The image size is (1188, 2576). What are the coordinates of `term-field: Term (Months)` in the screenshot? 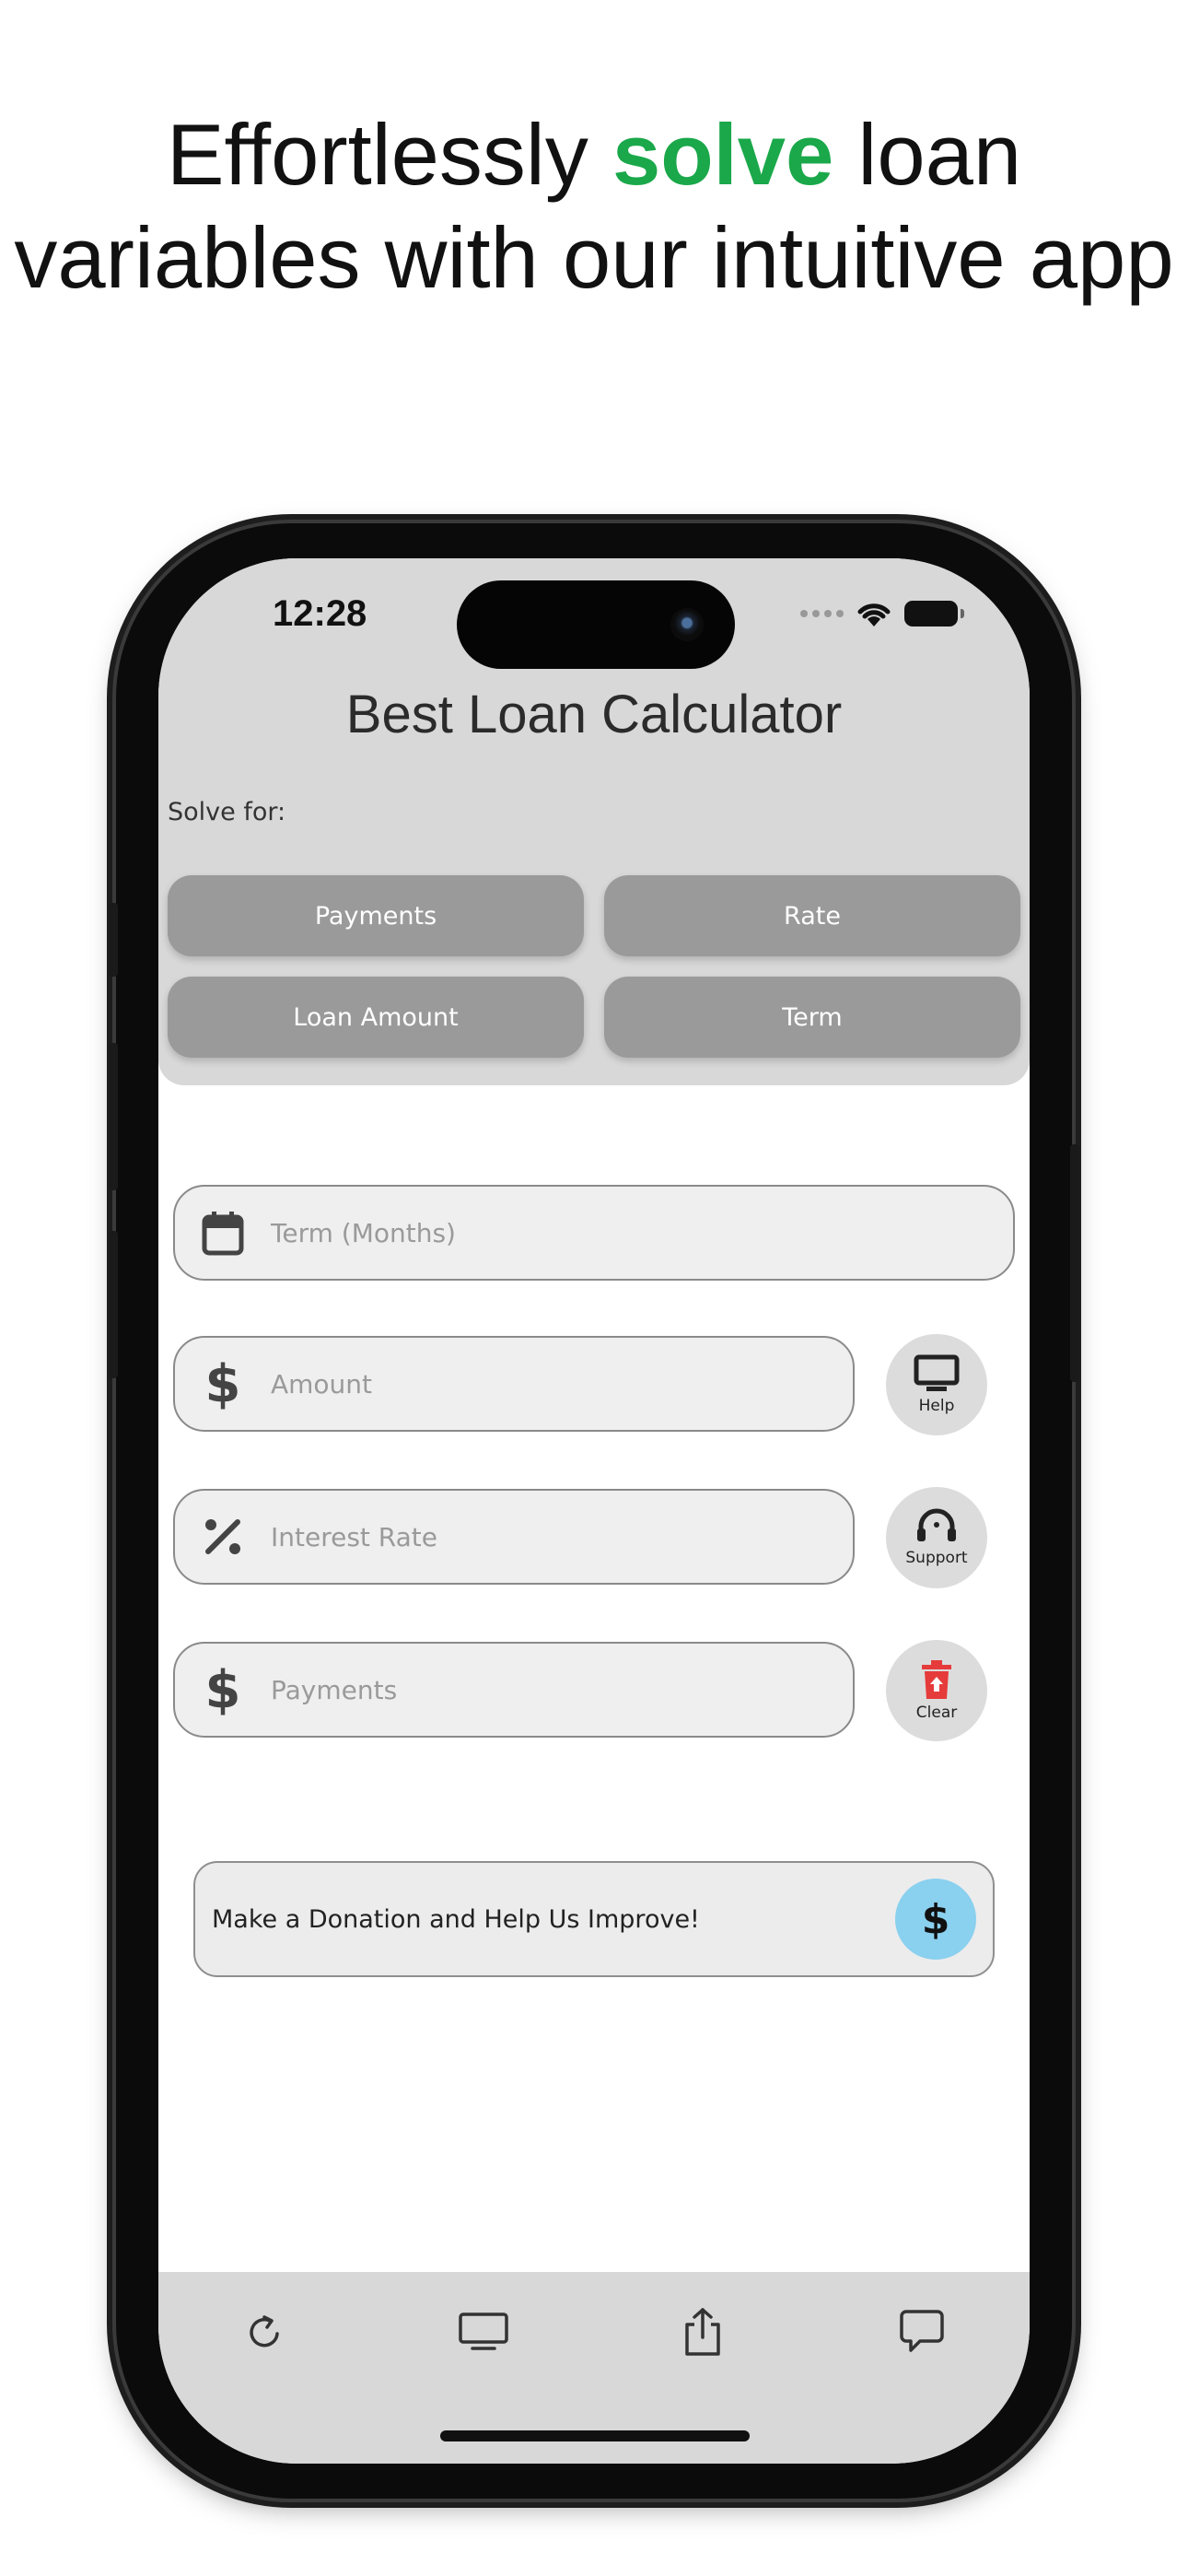 It's located at (594, 1233).